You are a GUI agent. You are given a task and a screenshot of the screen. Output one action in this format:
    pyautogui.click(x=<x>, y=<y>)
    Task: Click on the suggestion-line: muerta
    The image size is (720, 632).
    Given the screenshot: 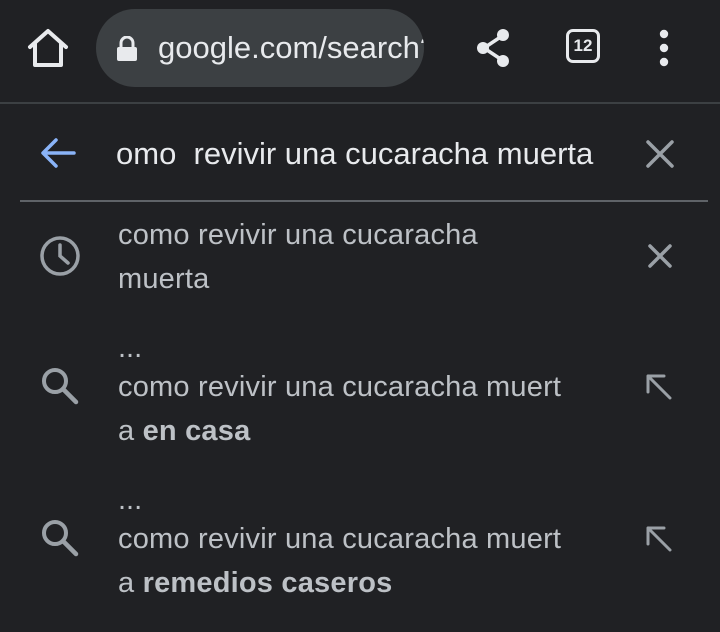 What is the action you would take?
    pyautogui.click(x=164, y=279)
    